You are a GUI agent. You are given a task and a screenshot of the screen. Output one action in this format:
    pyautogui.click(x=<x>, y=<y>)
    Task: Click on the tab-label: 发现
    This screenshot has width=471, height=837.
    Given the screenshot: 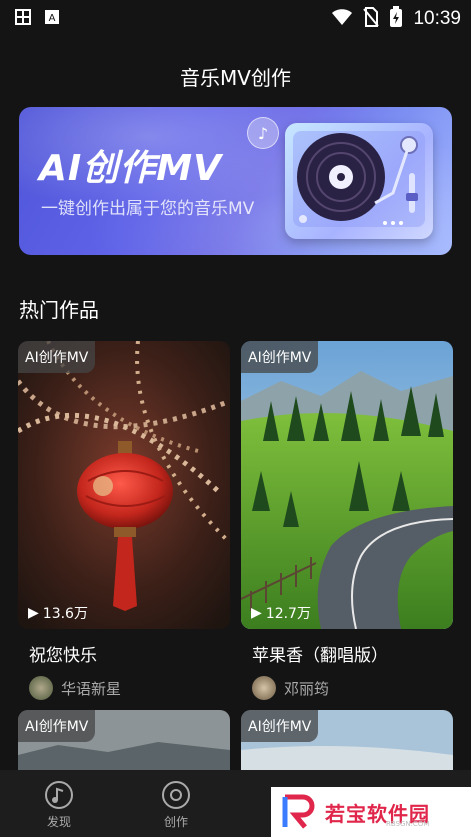 What is the action you would take?
    pyautogui.click(x=58, y=822)
    